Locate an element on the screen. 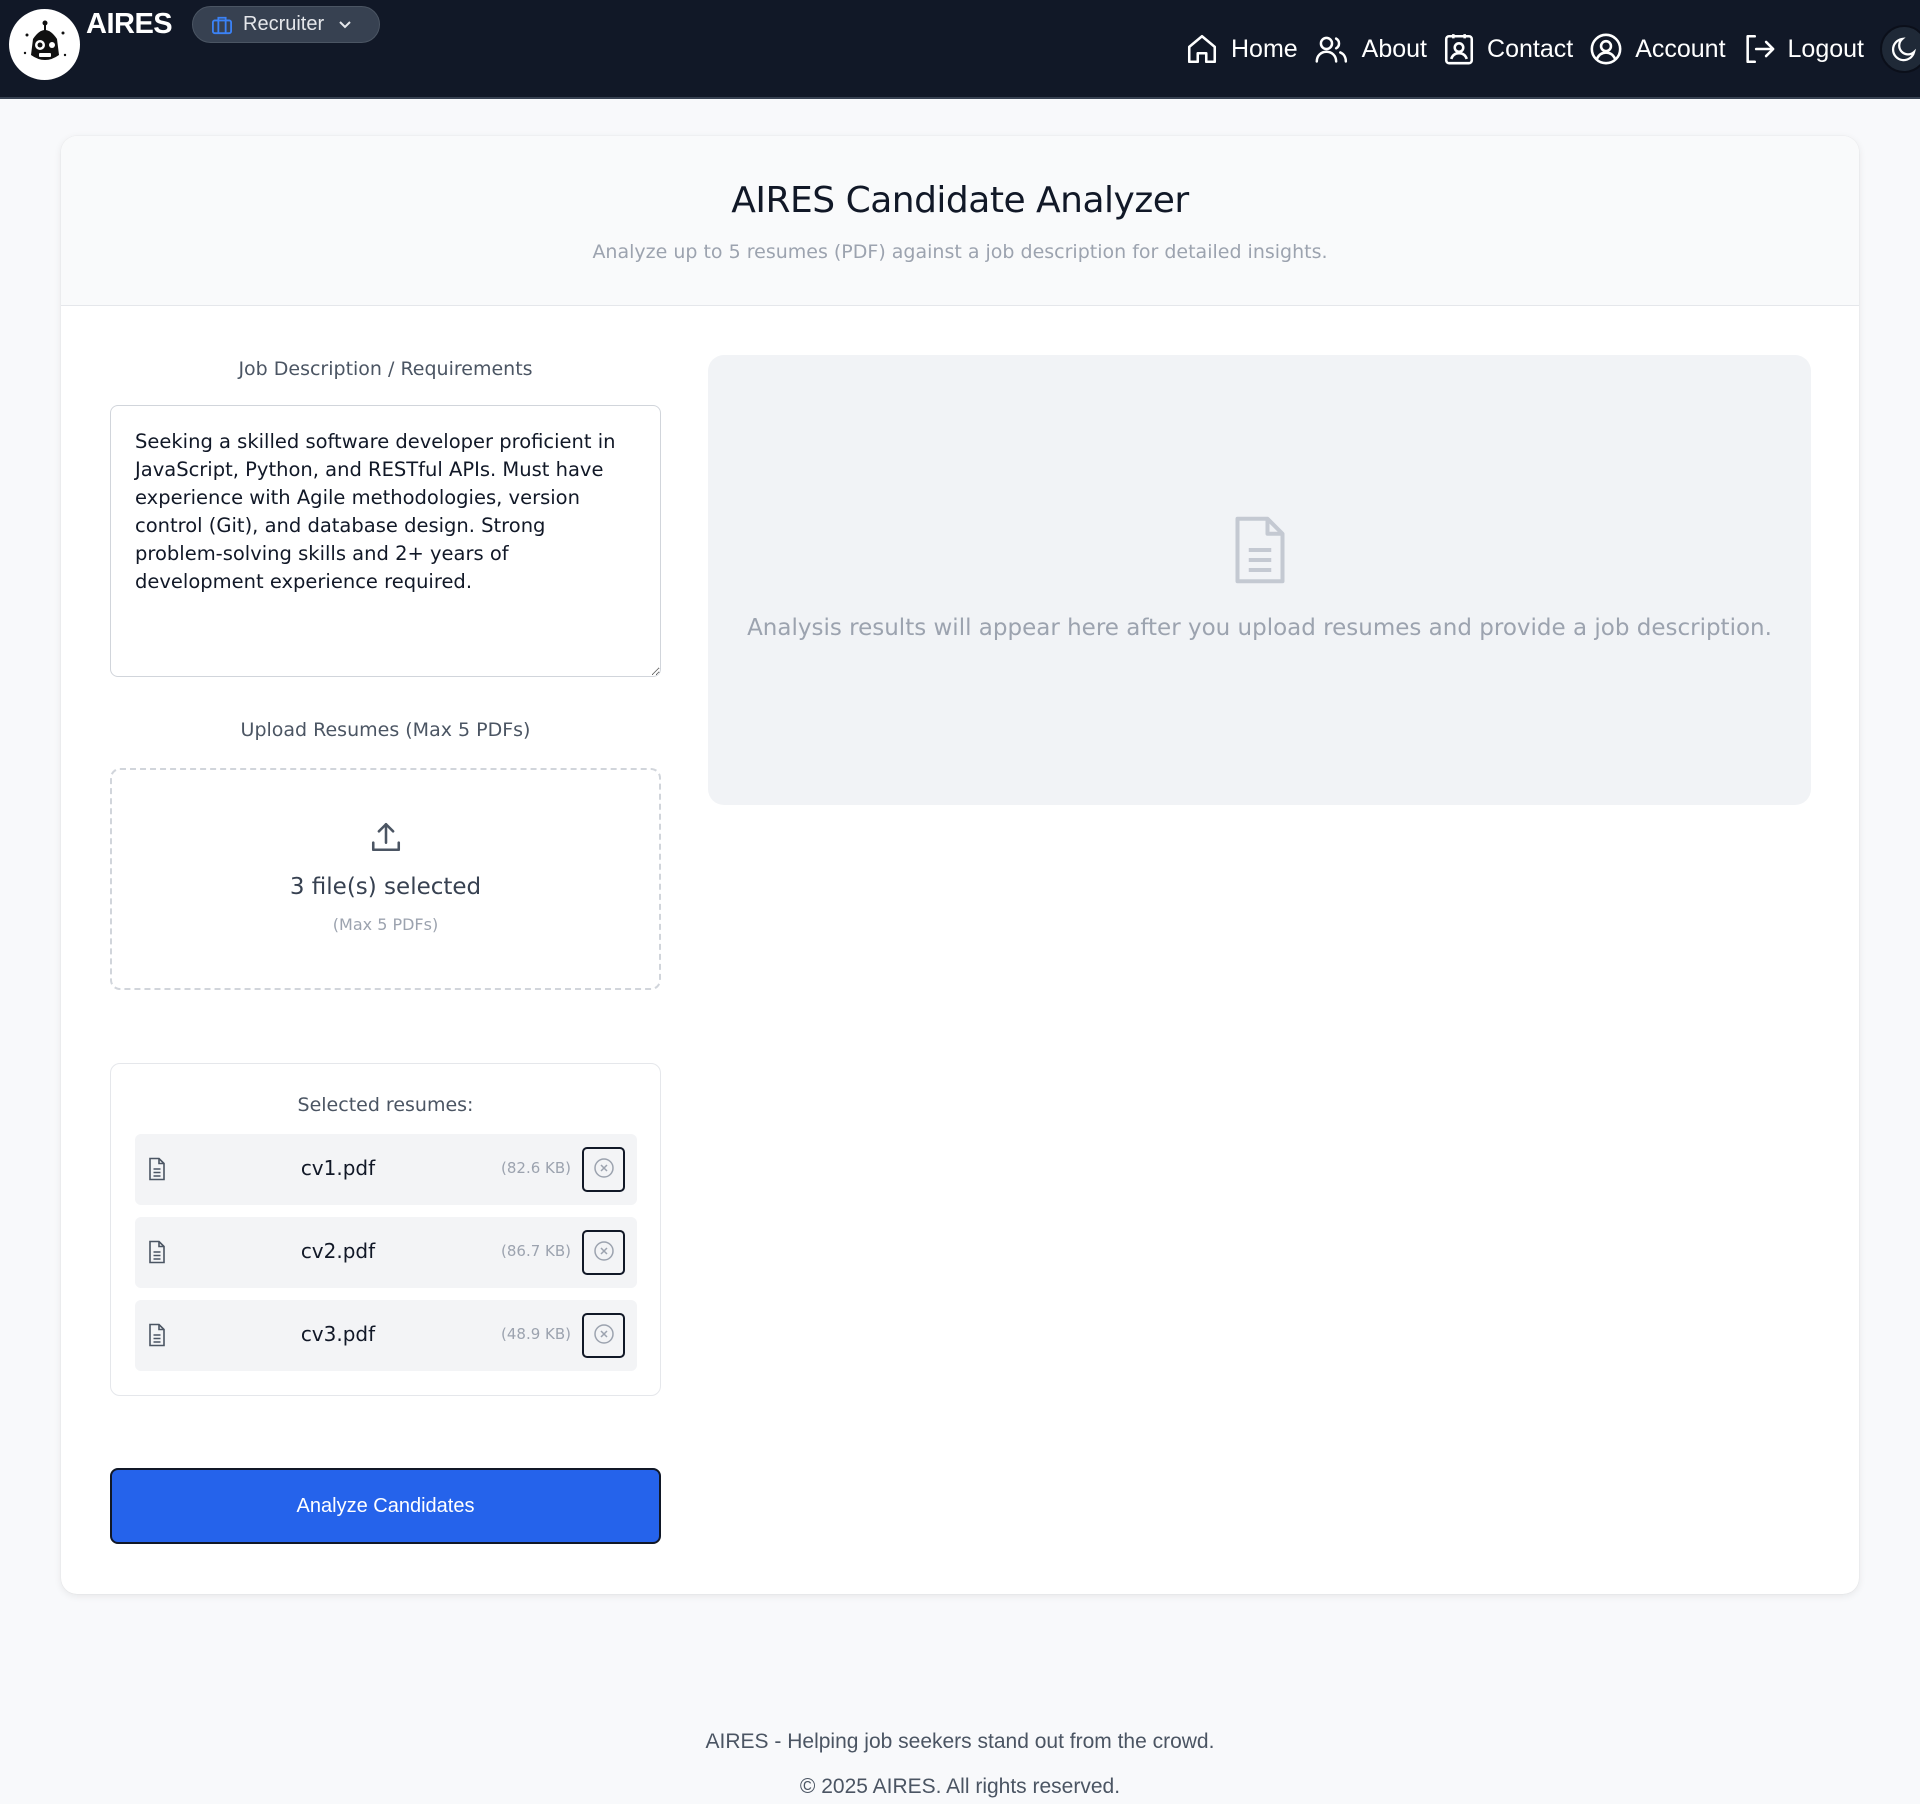 The width and height of the screenshot is (1920, 1804). analyze-candidates-button: Analyze Candidates is located at coordinates (385, 1506).